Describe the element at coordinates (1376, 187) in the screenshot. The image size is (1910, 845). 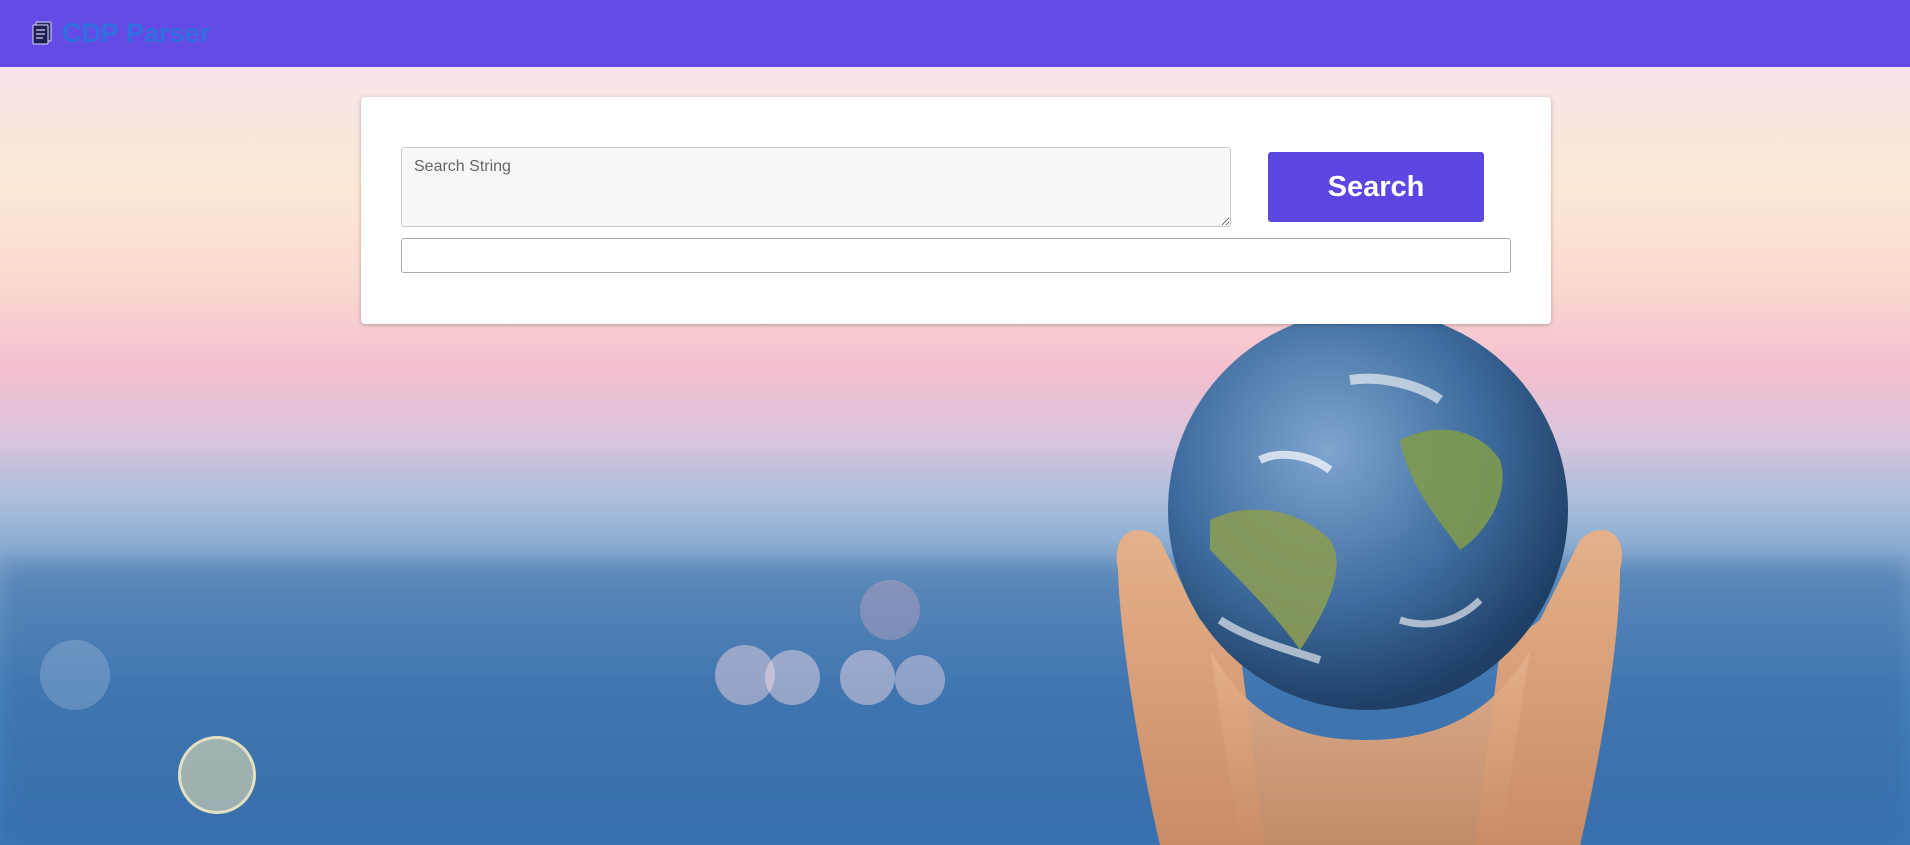
I see `search-button: Search` at that location.